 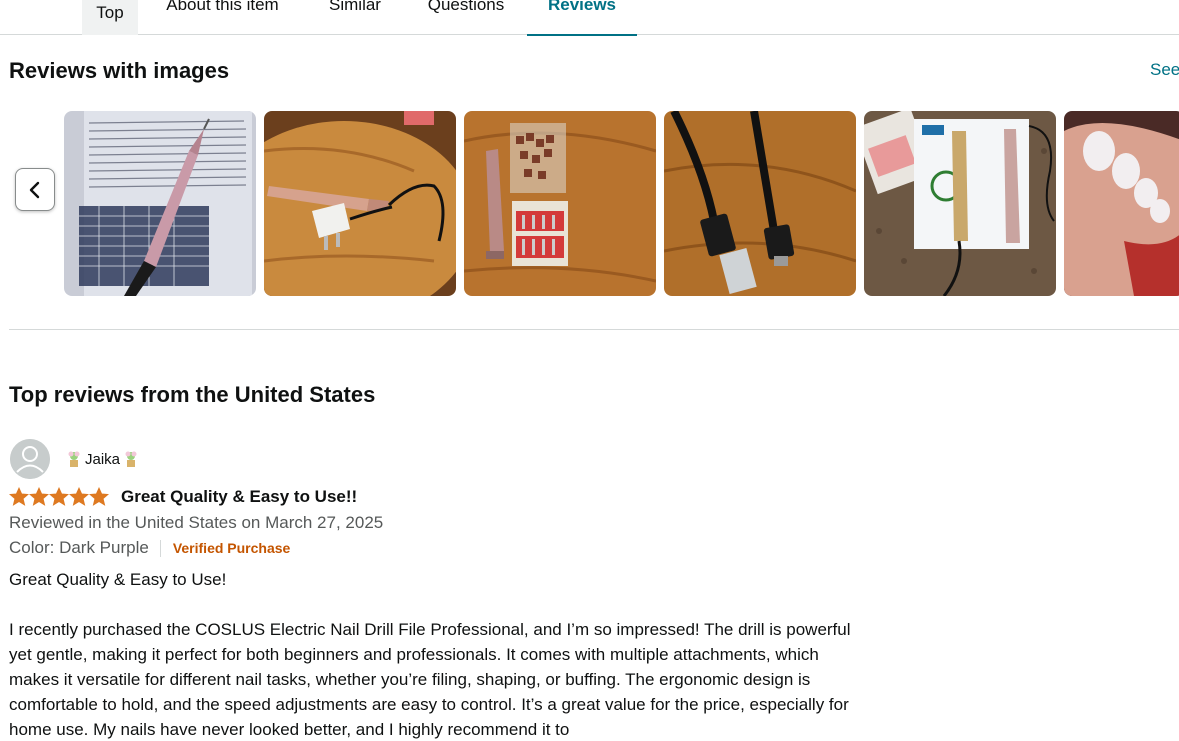 What do you see at coordinates (222, 17) in the screenshot?
I see `tab-about-this-item: About this item` at bounding box center [222, 17].